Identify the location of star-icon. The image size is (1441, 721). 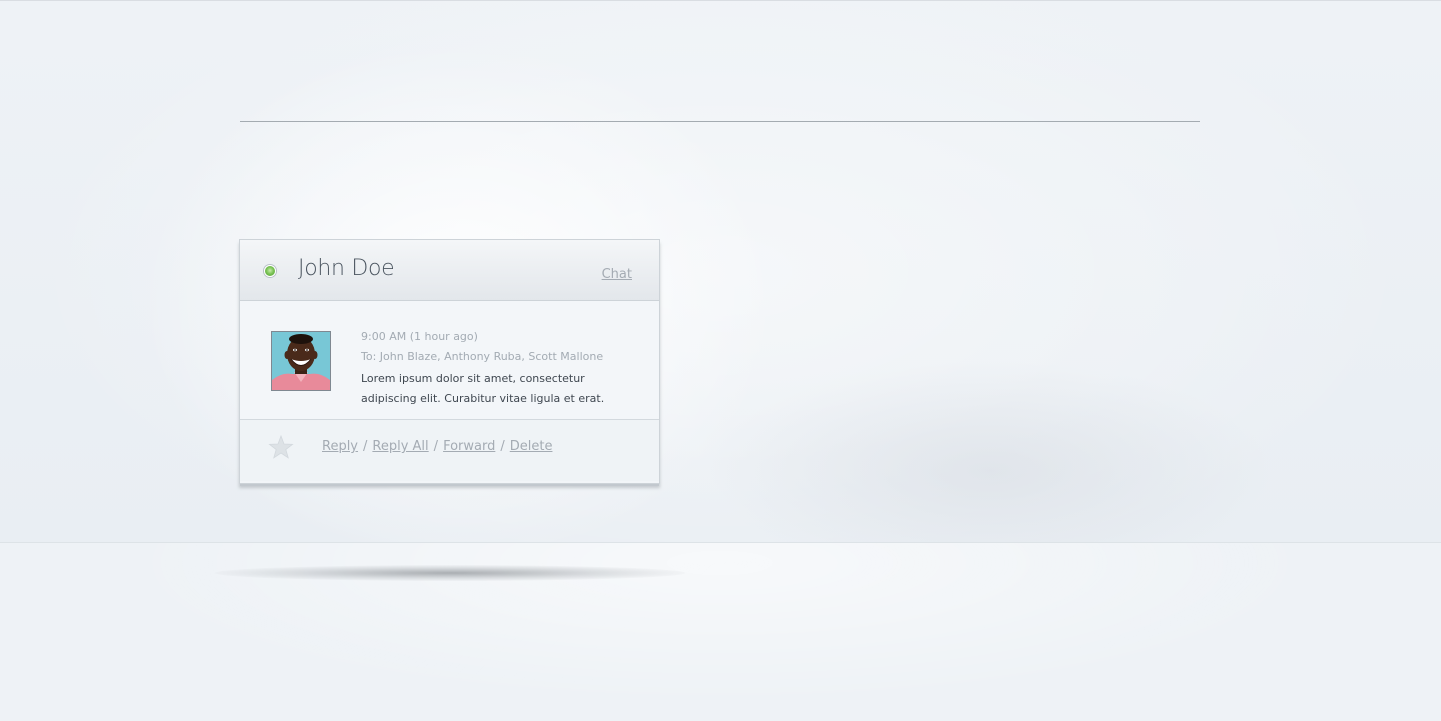
(281, 447).